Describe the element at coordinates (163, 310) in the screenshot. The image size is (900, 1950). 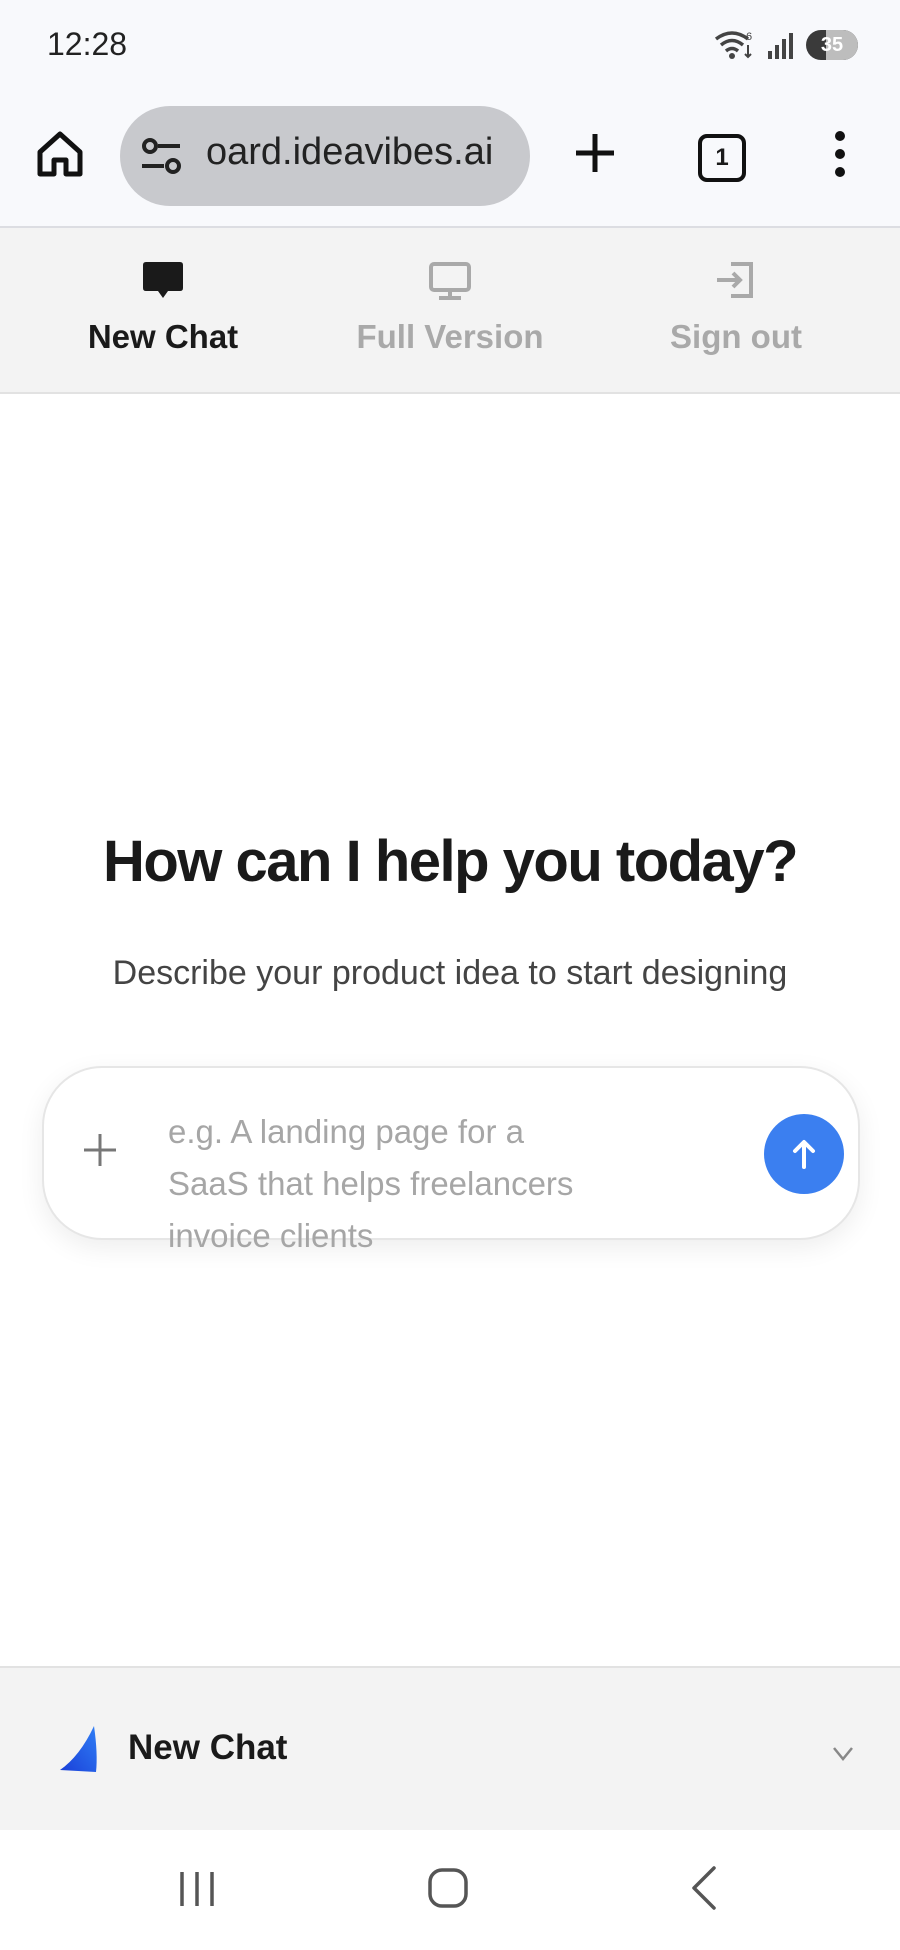
I see `nav-new-chat: New Chat` at that location.